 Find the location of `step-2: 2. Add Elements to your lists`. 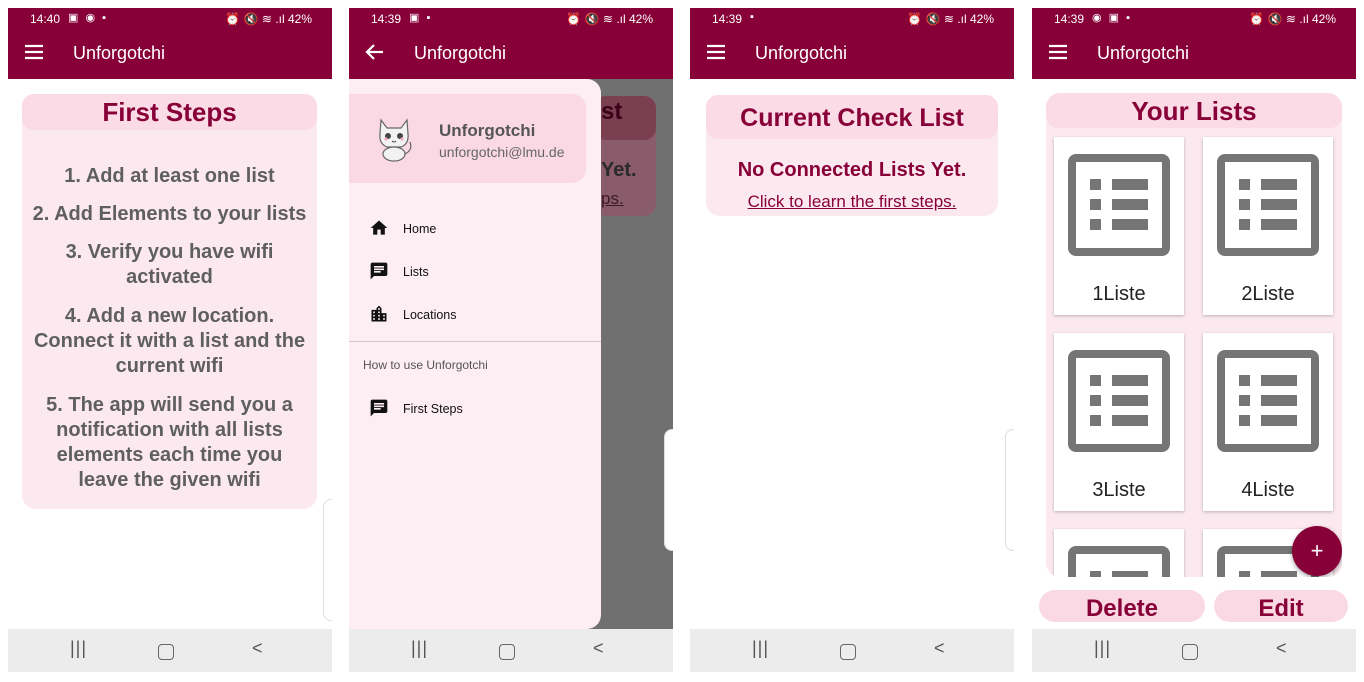

step-2: 2. Add Elements to your lists is located at coordinates (169, 214).